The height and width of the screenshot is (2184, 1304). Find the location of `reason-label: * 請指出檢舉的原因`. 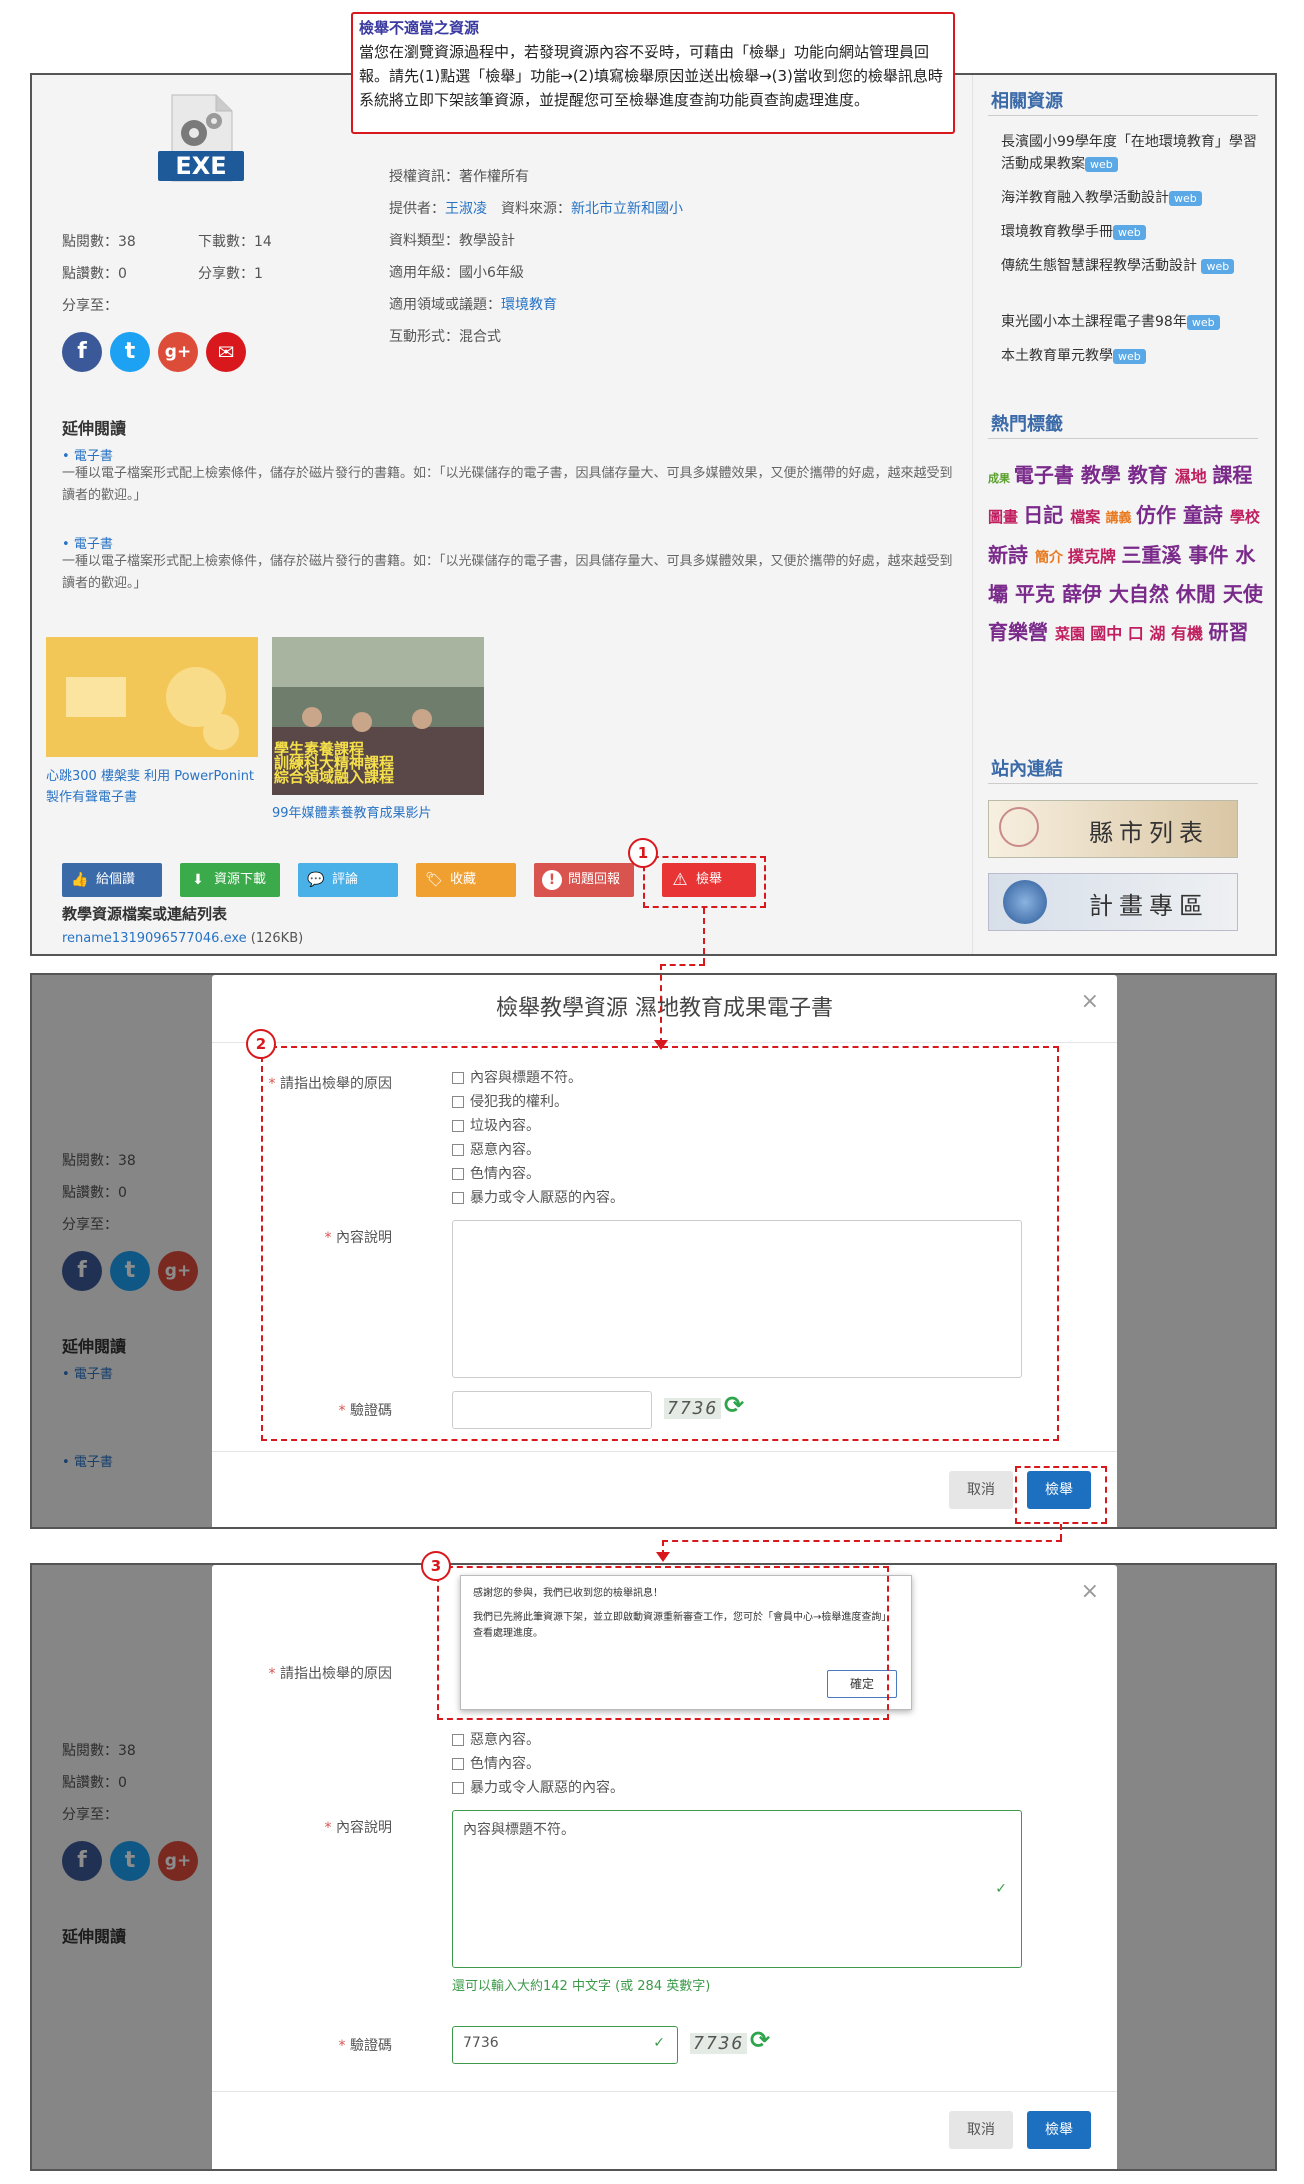

reason-label: * 請指出檢舉的原因 is located at coordinates (330, 1674).